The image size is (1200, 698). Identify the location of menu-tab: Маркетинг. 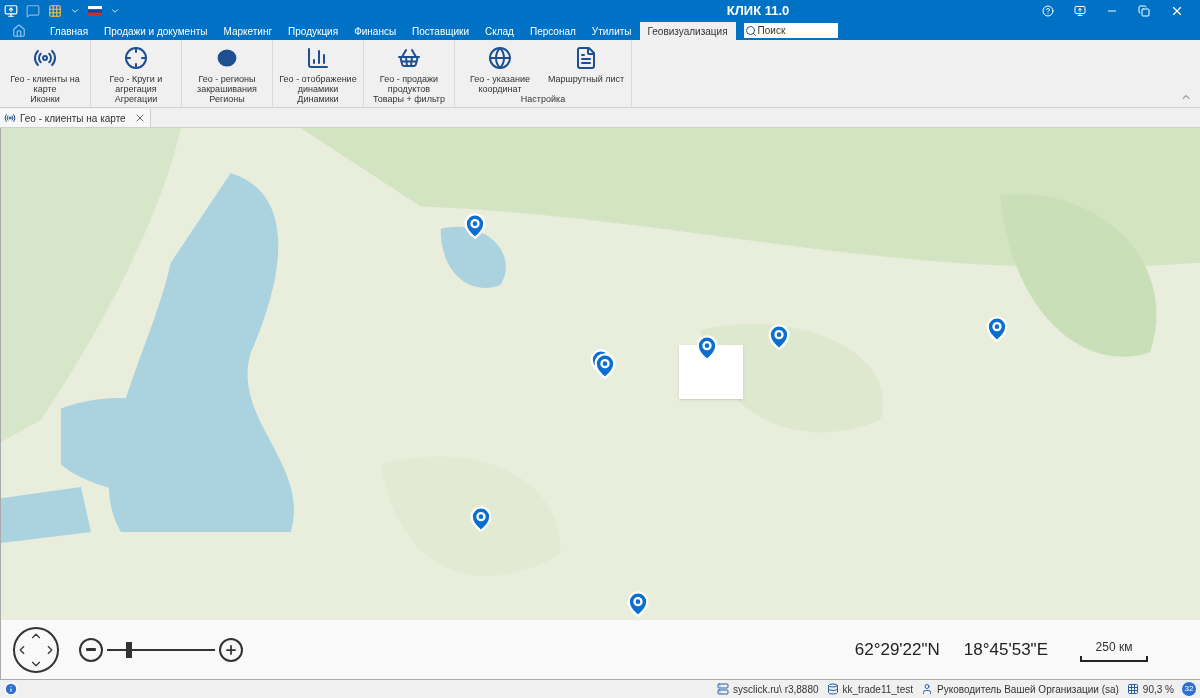
(248, 31).